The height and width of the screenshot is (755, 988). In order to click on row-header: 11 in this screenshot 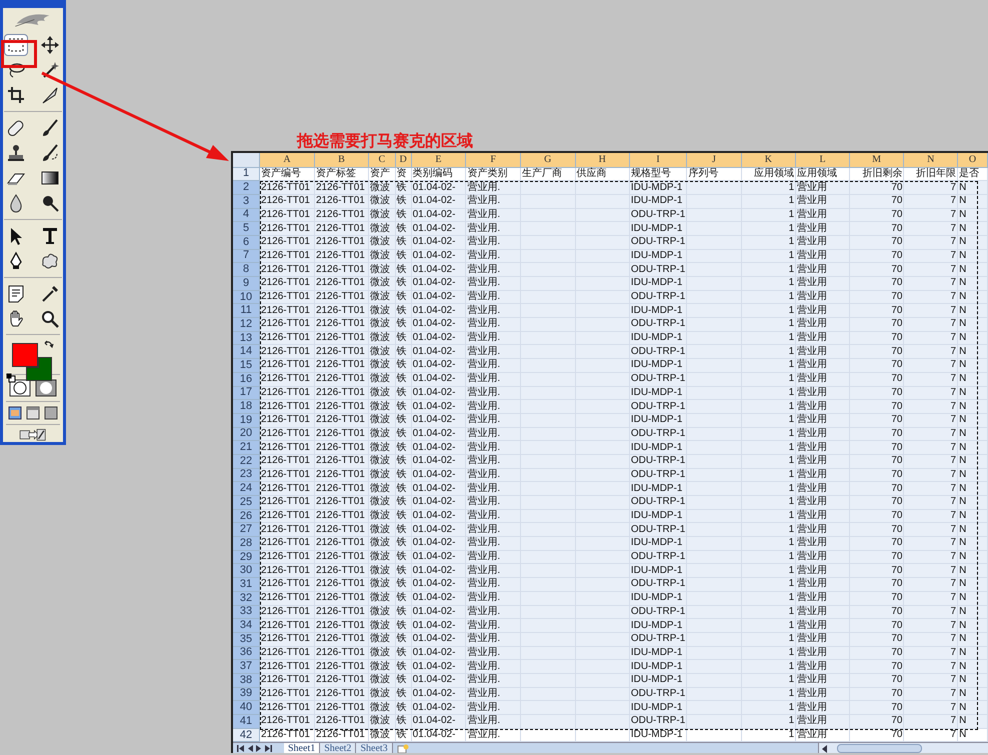, I will do `click(246, 311)`.